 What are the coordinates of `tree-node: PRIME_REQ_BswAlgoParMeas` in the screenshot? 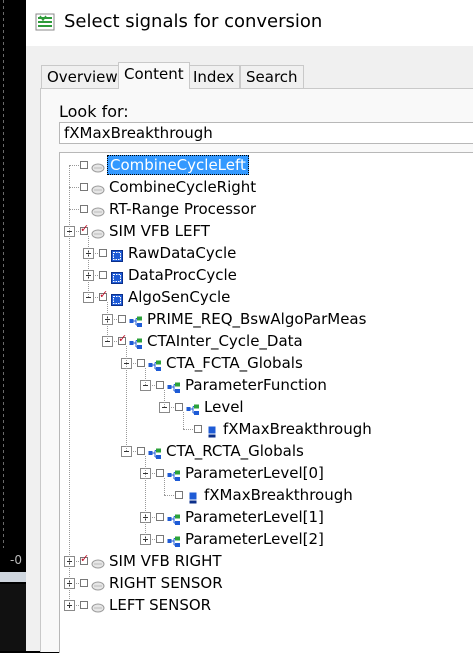 It's located at (266, 319).